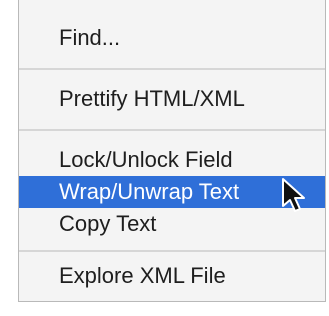  I want to click on menu-item-explore-xml-file: Explore XML File, so click(172, 276).